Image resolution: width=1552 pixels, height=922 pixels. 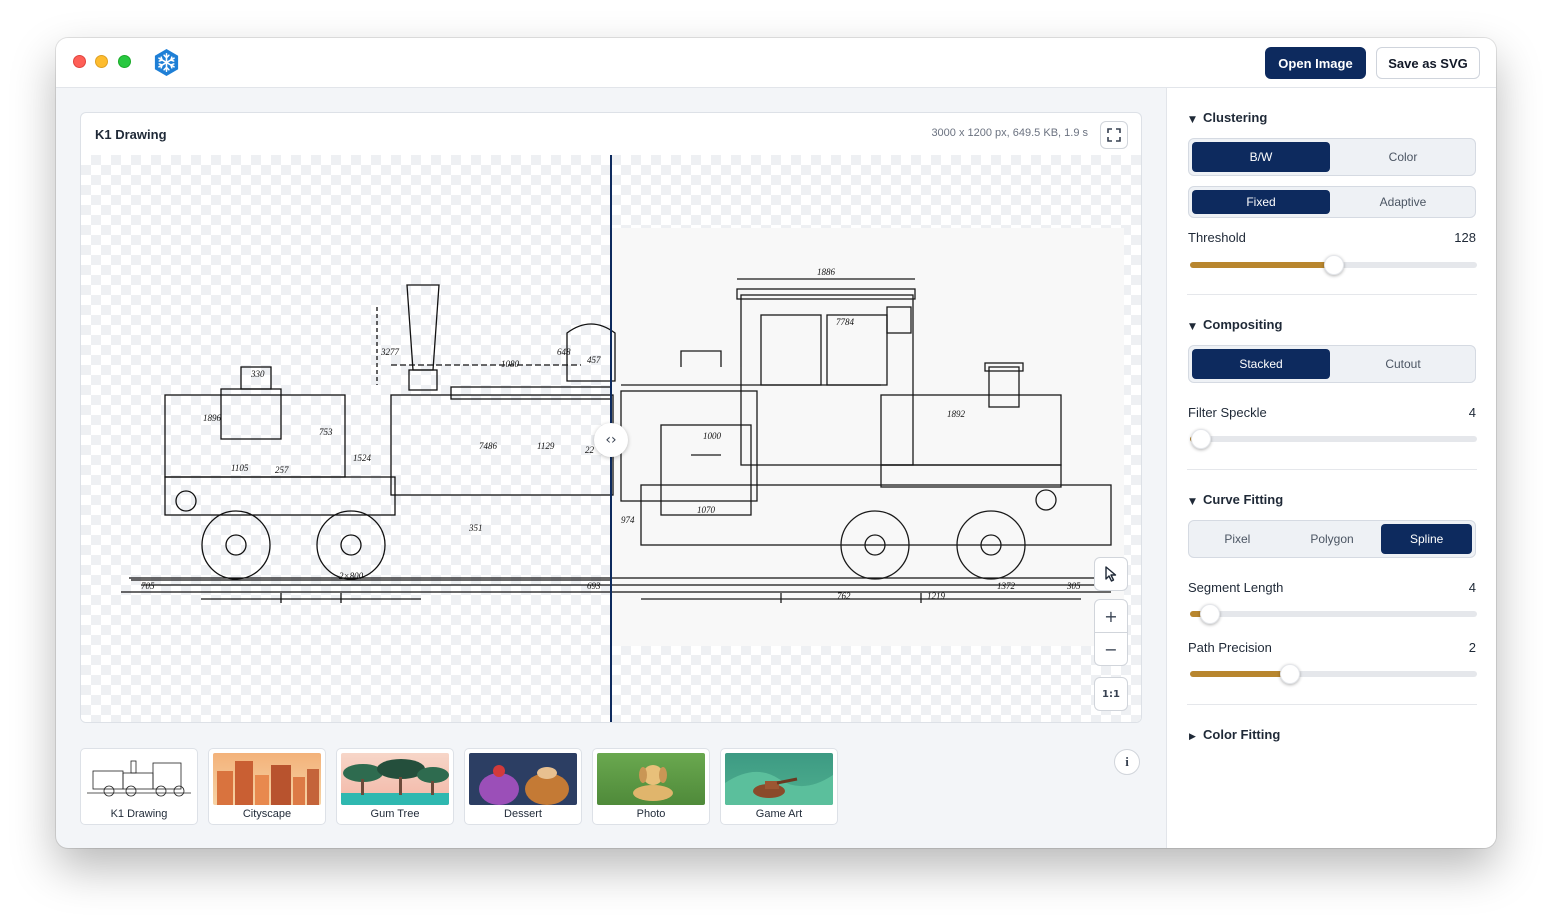 I want to click on threshold-value: 128, so click(x=1465, y=237).